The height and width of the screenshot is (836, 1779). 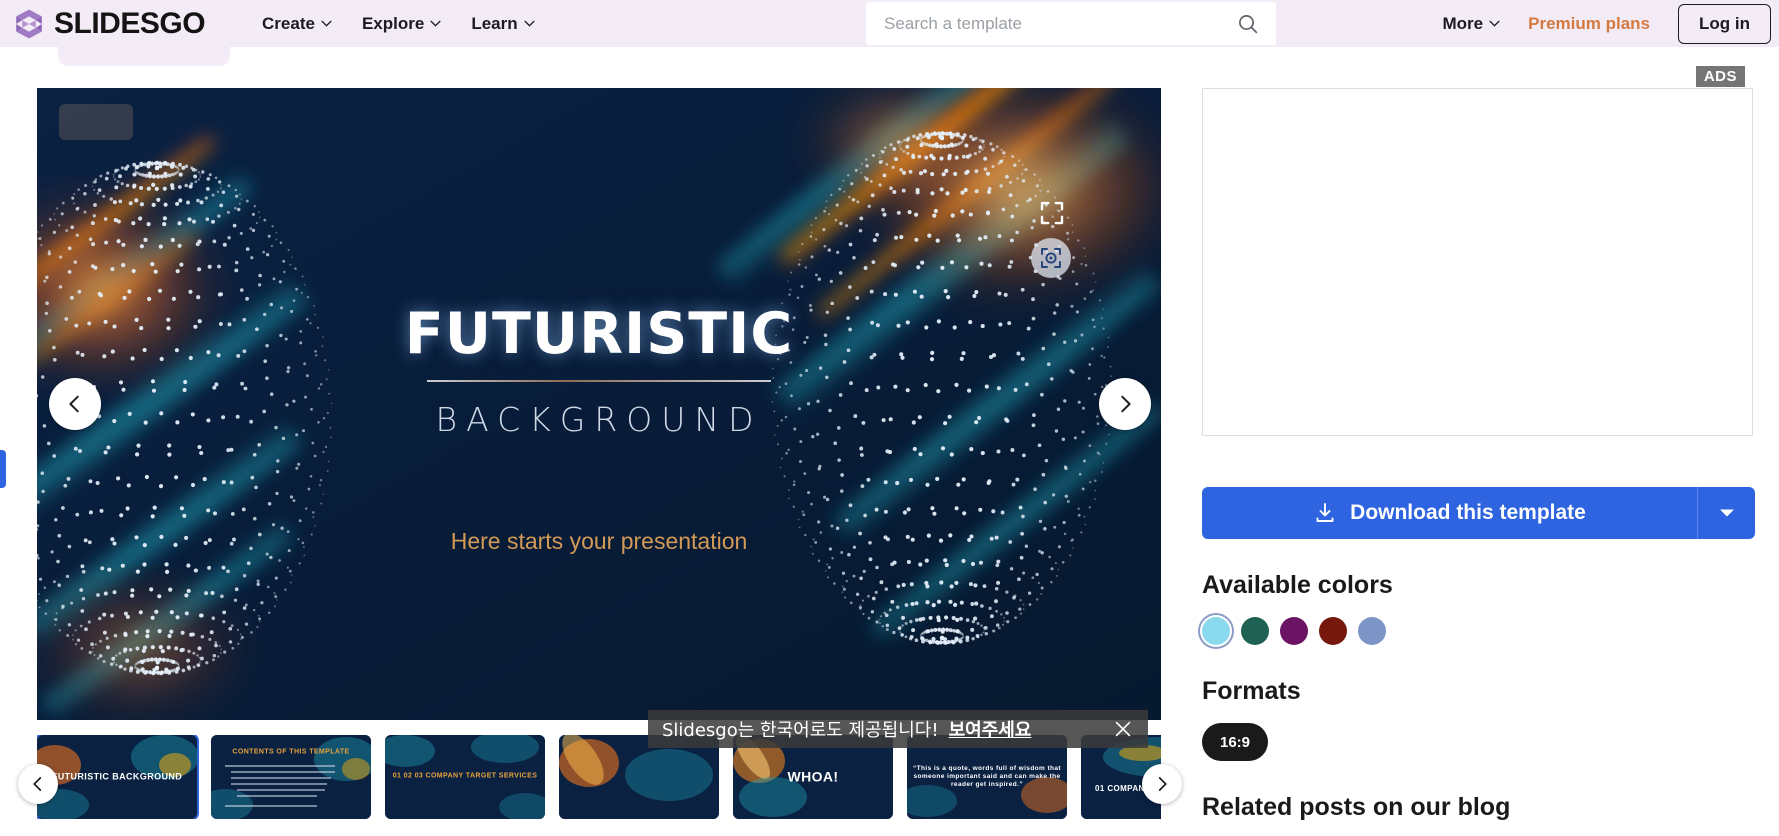 I want to click on premium-plans-link: Premium plans, so click(x=1589, y=24).